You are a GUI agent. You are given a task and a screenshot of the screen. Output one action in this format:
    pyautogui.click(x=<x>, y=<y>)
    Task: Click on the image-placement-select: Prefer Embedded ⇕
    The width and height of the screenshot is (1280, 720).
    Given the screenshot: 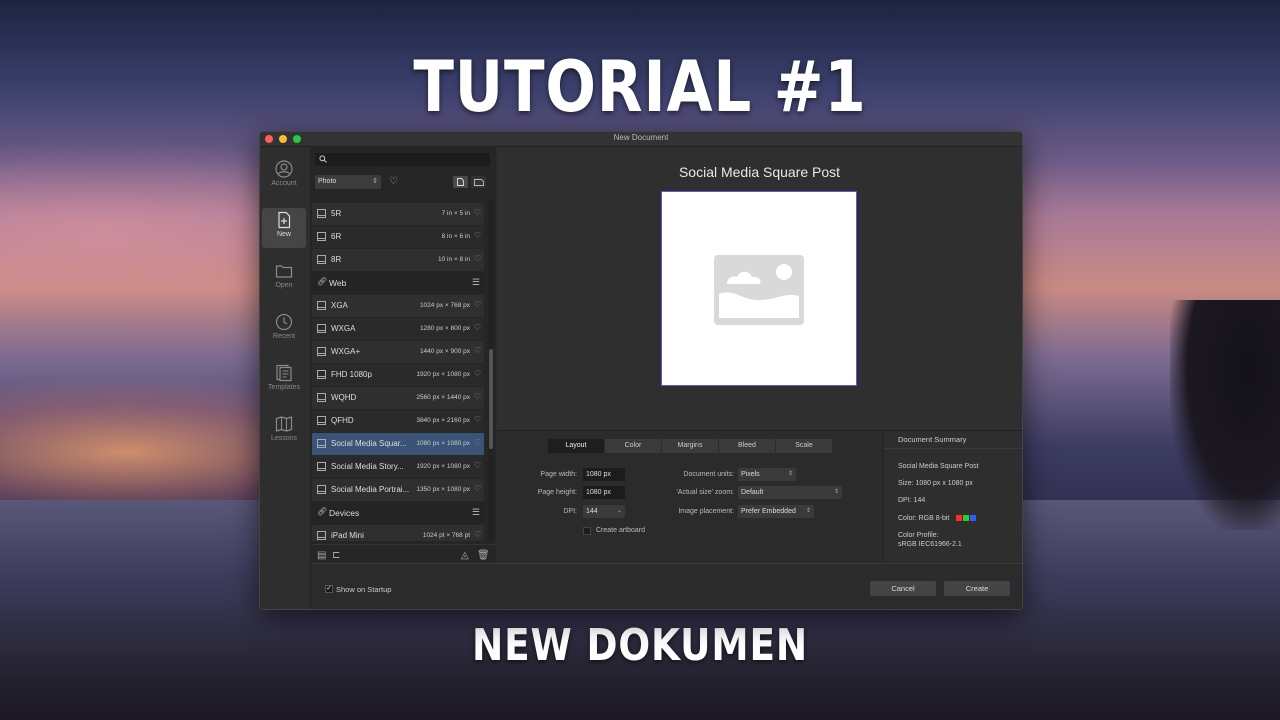 What is the action you would take?
    pyautogui.click(x=776, y=511)
    